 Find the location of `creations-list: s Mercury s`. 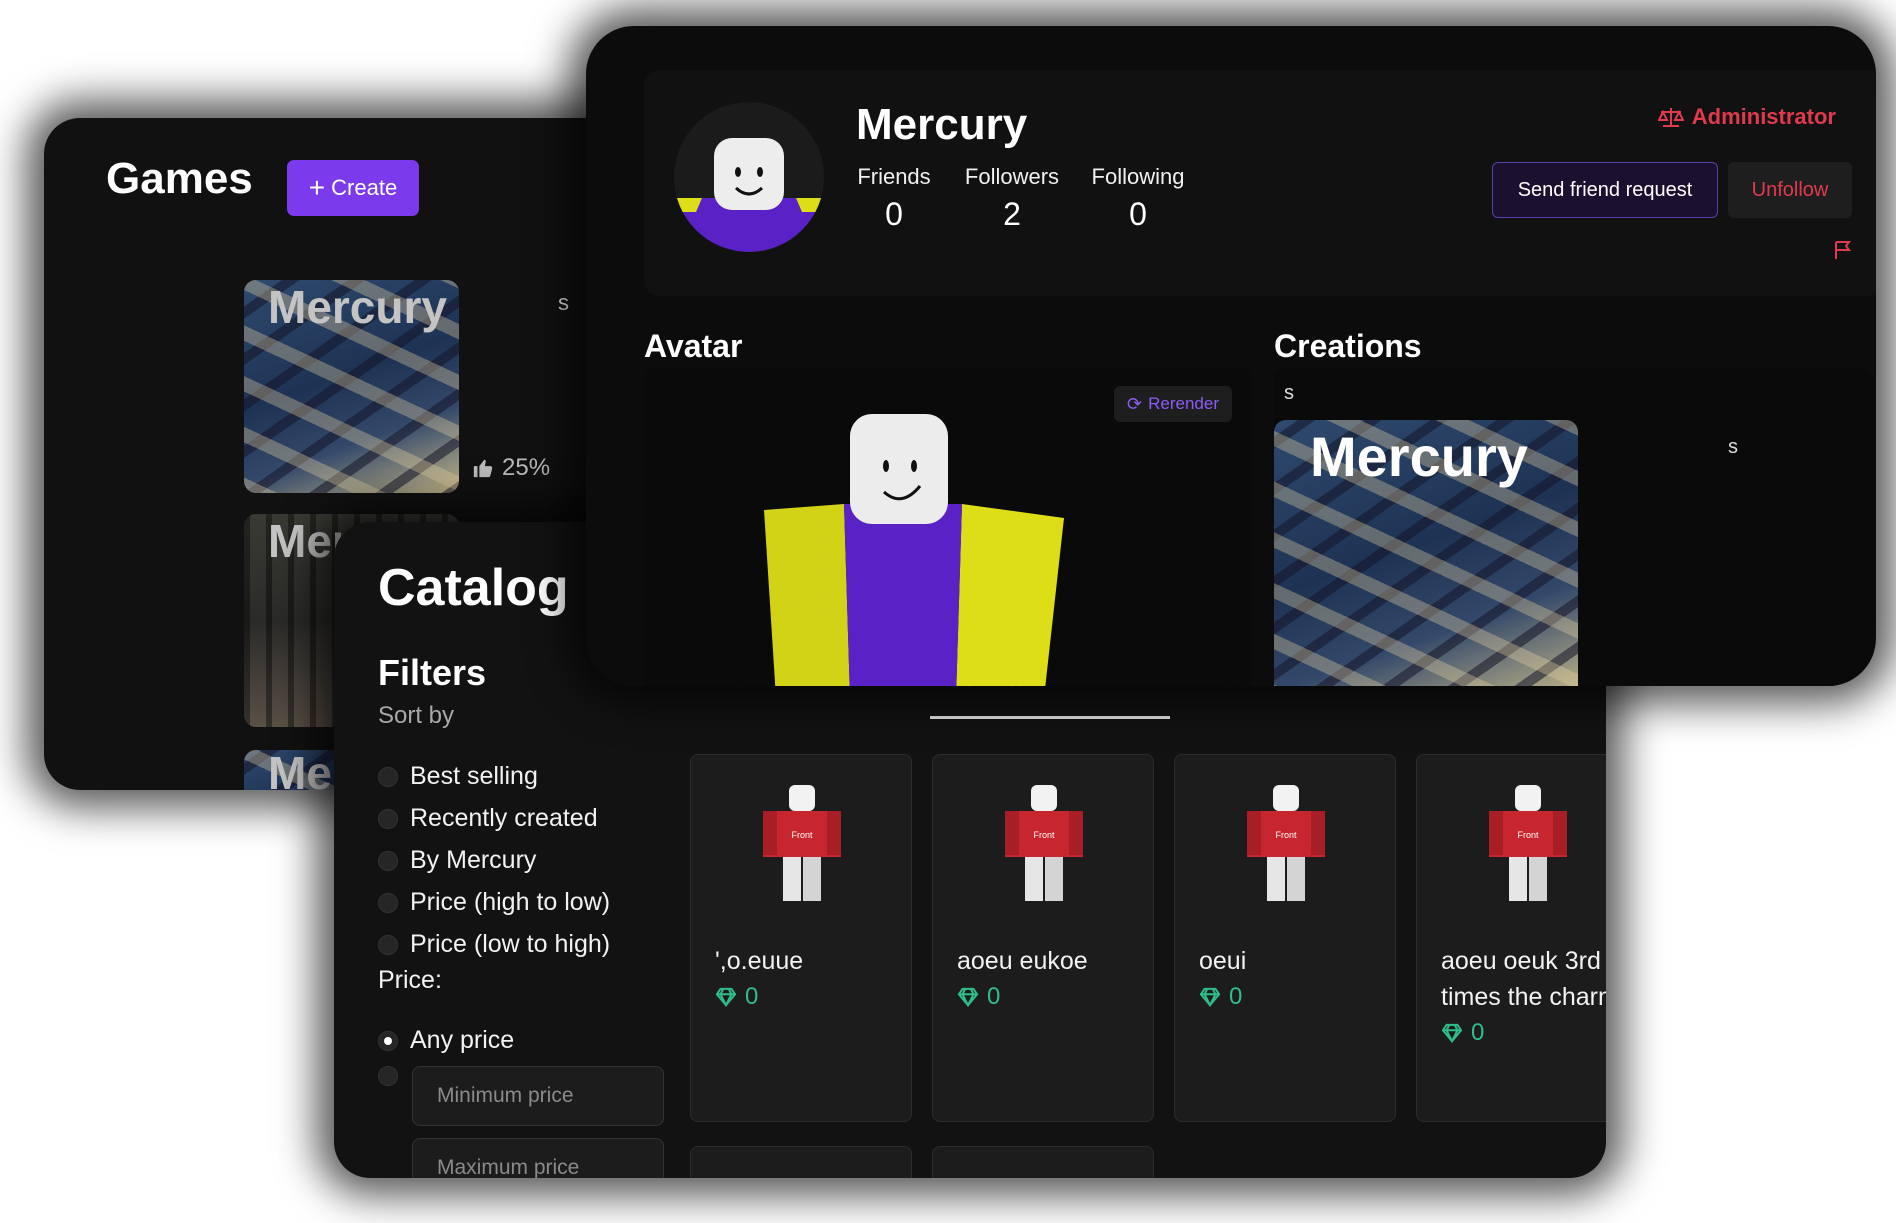

creations-list: s Mercury s is located at coordinates (1574, 527).